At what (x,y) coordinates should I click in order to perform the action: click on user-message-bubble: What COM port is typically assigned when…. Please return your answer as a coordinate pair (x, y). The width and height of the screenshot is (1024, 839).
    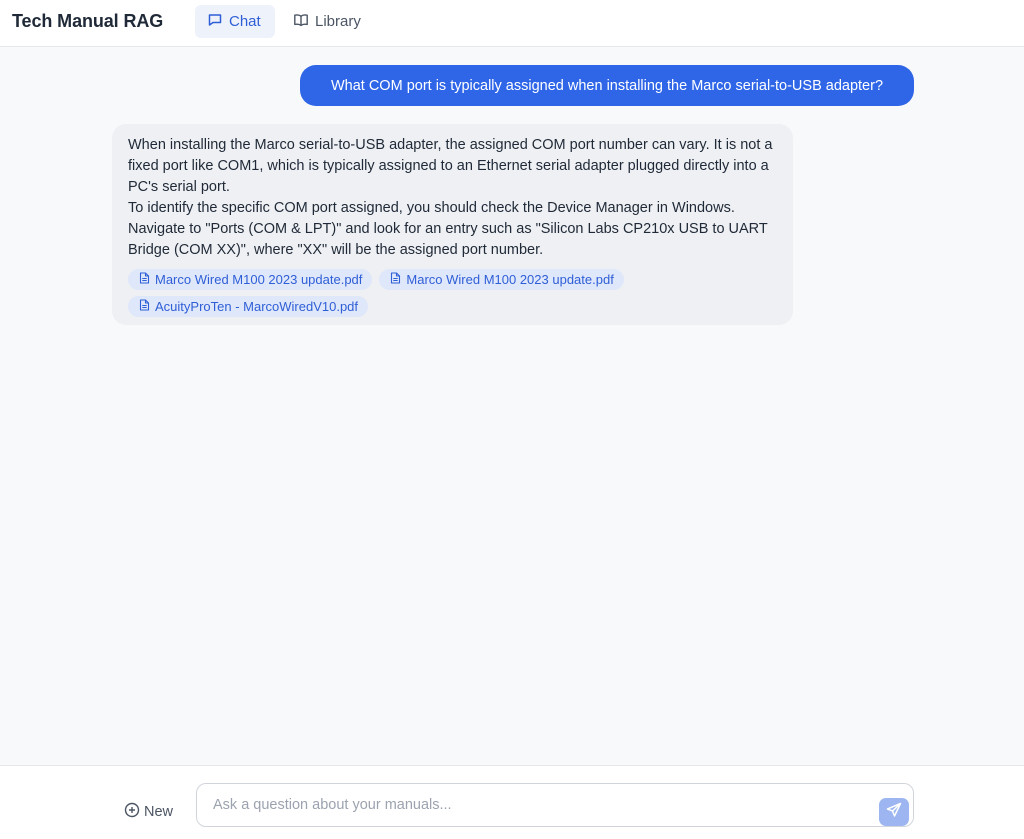
    Looking at the image, I should click on (607, 85).